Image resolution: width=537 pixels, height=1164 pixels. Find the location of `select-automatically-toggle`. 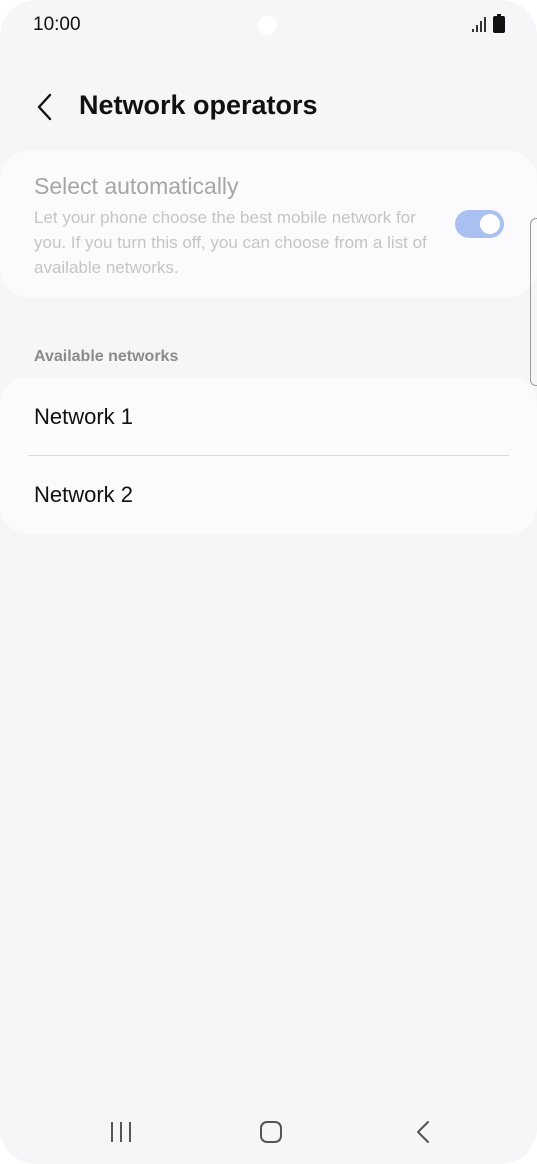

select-automatically-toggle is located at coordinates (479, 224).